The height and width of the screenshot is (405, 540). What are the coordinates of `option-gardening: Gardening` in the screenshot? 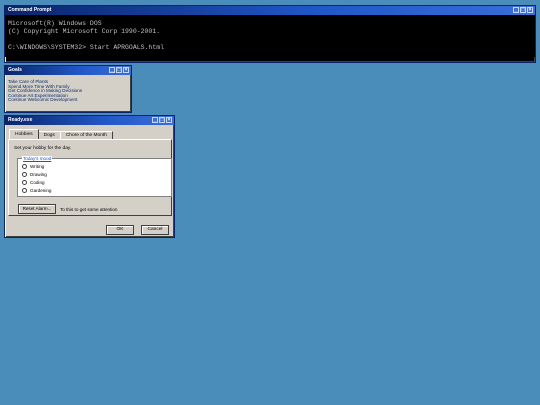 It's located at (36, 190).